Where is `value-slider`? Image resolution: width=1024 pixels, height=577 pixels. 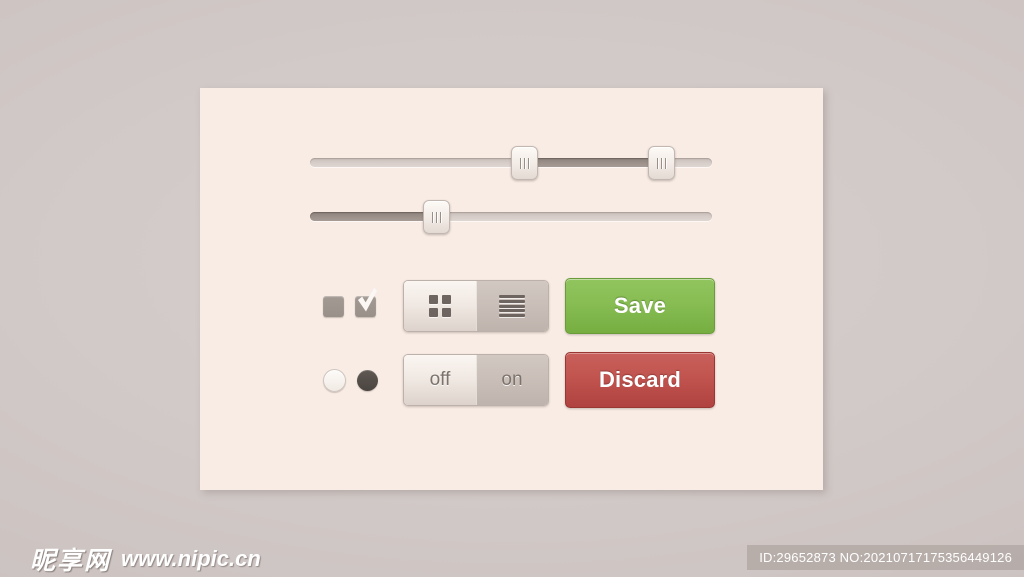 value-slider is located at coordinates (511, 217).